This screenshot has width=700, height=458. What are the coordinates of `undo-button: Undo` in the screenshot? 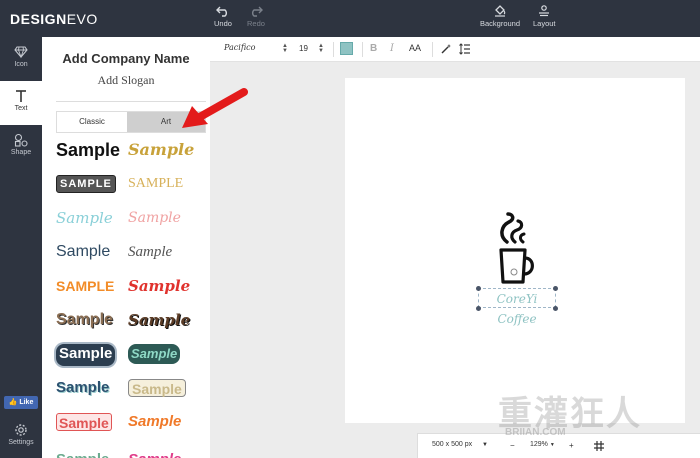 It's located at (223, 16).